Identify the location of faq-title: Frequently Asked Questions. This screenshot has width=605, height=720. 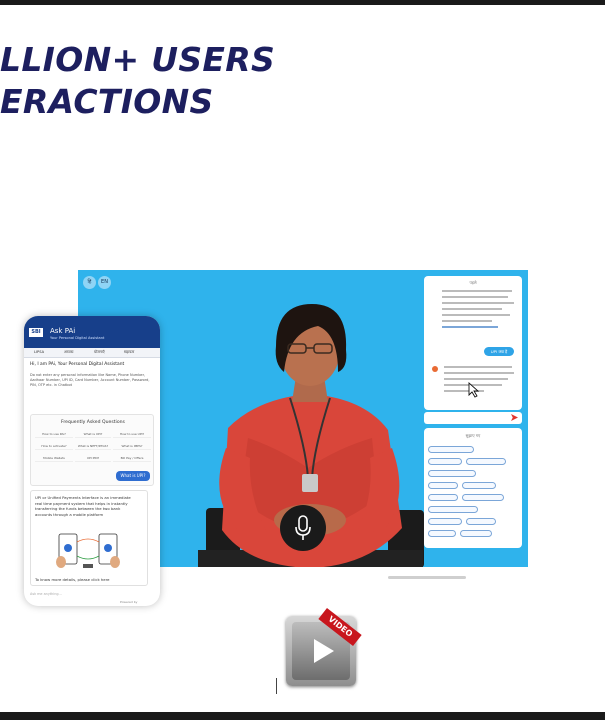
(93, 422).